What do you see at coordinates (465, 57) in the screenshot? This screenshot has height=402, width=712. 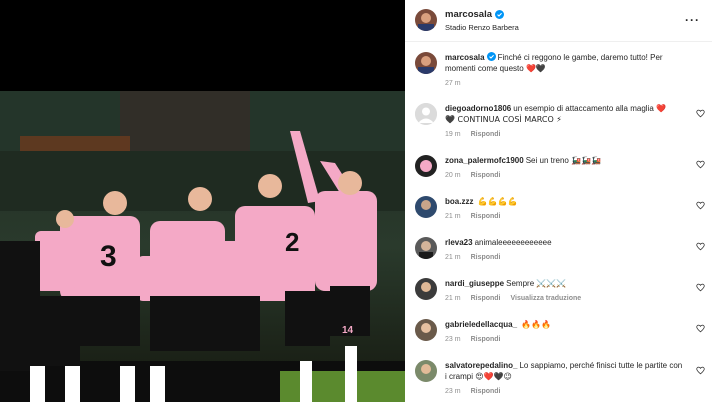 I see `caption-username: marcosala` at bounding box center [465, 57].